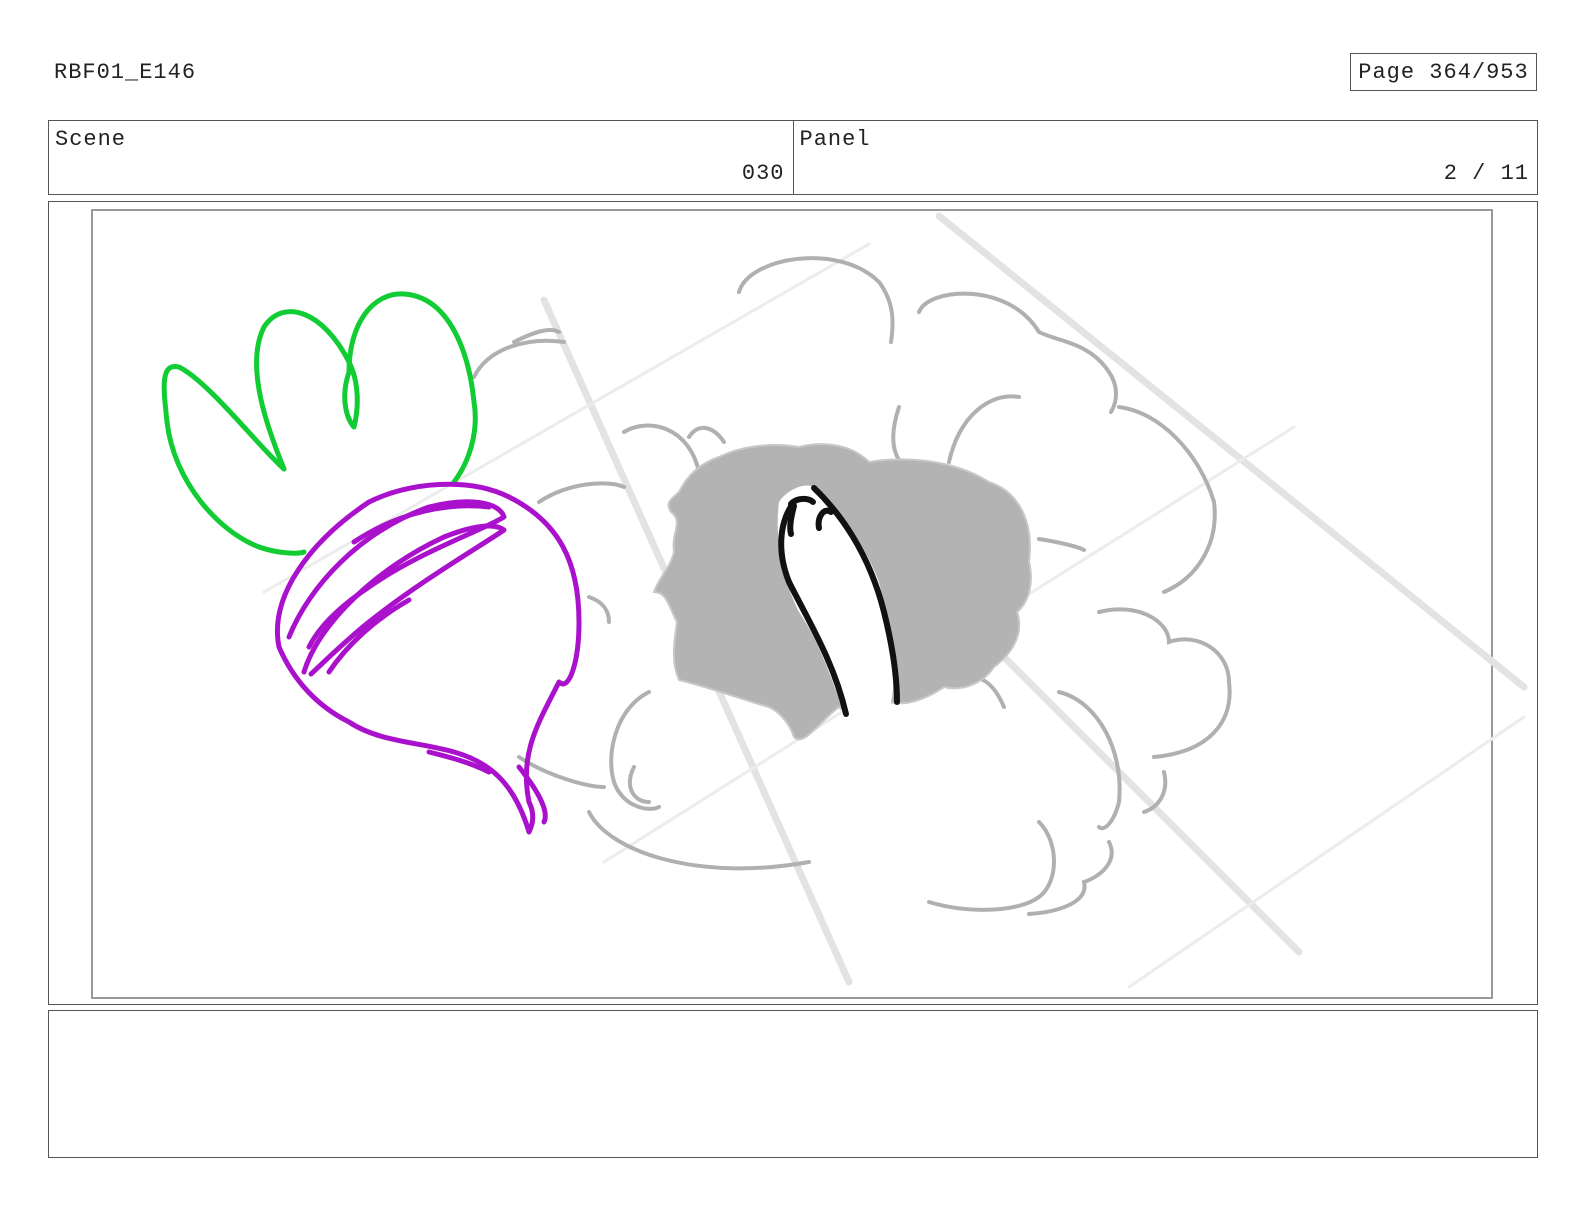 This screenshot has height=1224, width=1584. Describe the element at coordinates (125, 72) in the screenshot. I see `document-id: RBF01_E146` at that location.